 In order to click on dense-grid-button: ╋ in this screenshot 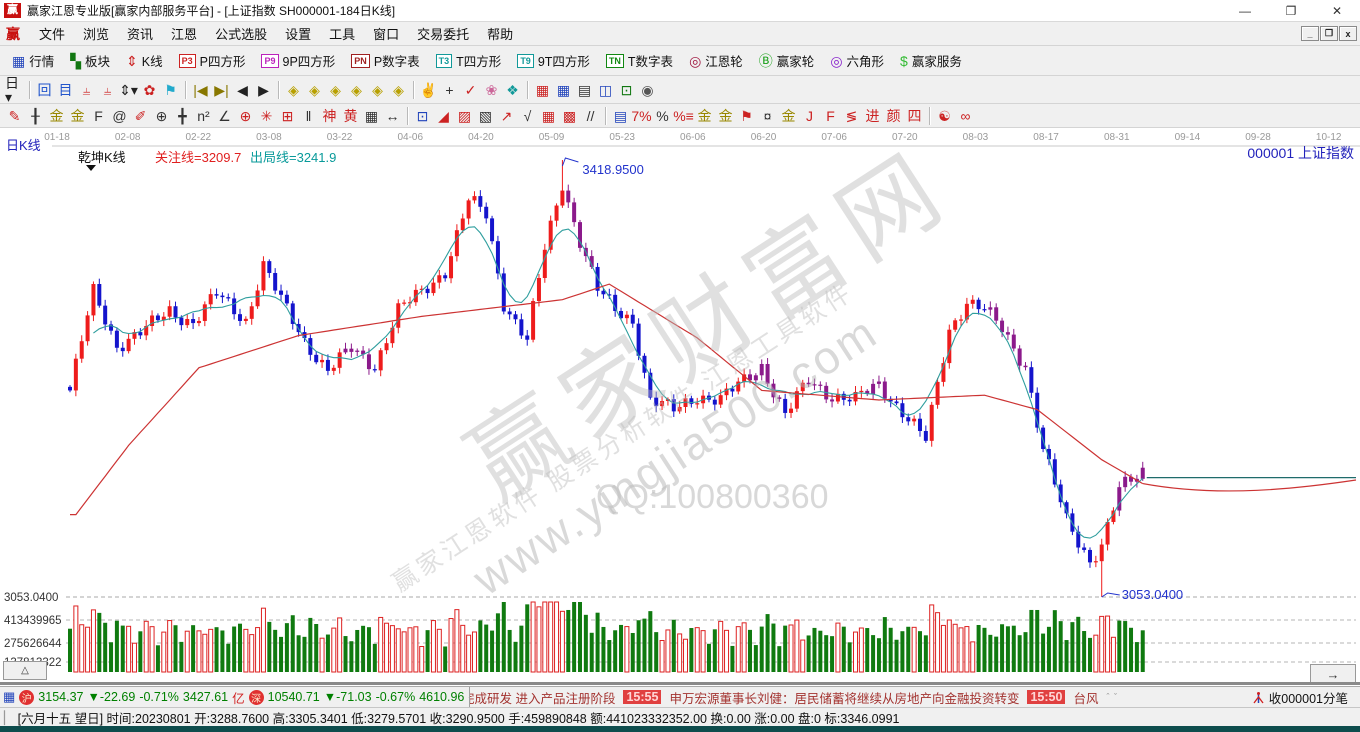, I will do `click(182, 116)`.